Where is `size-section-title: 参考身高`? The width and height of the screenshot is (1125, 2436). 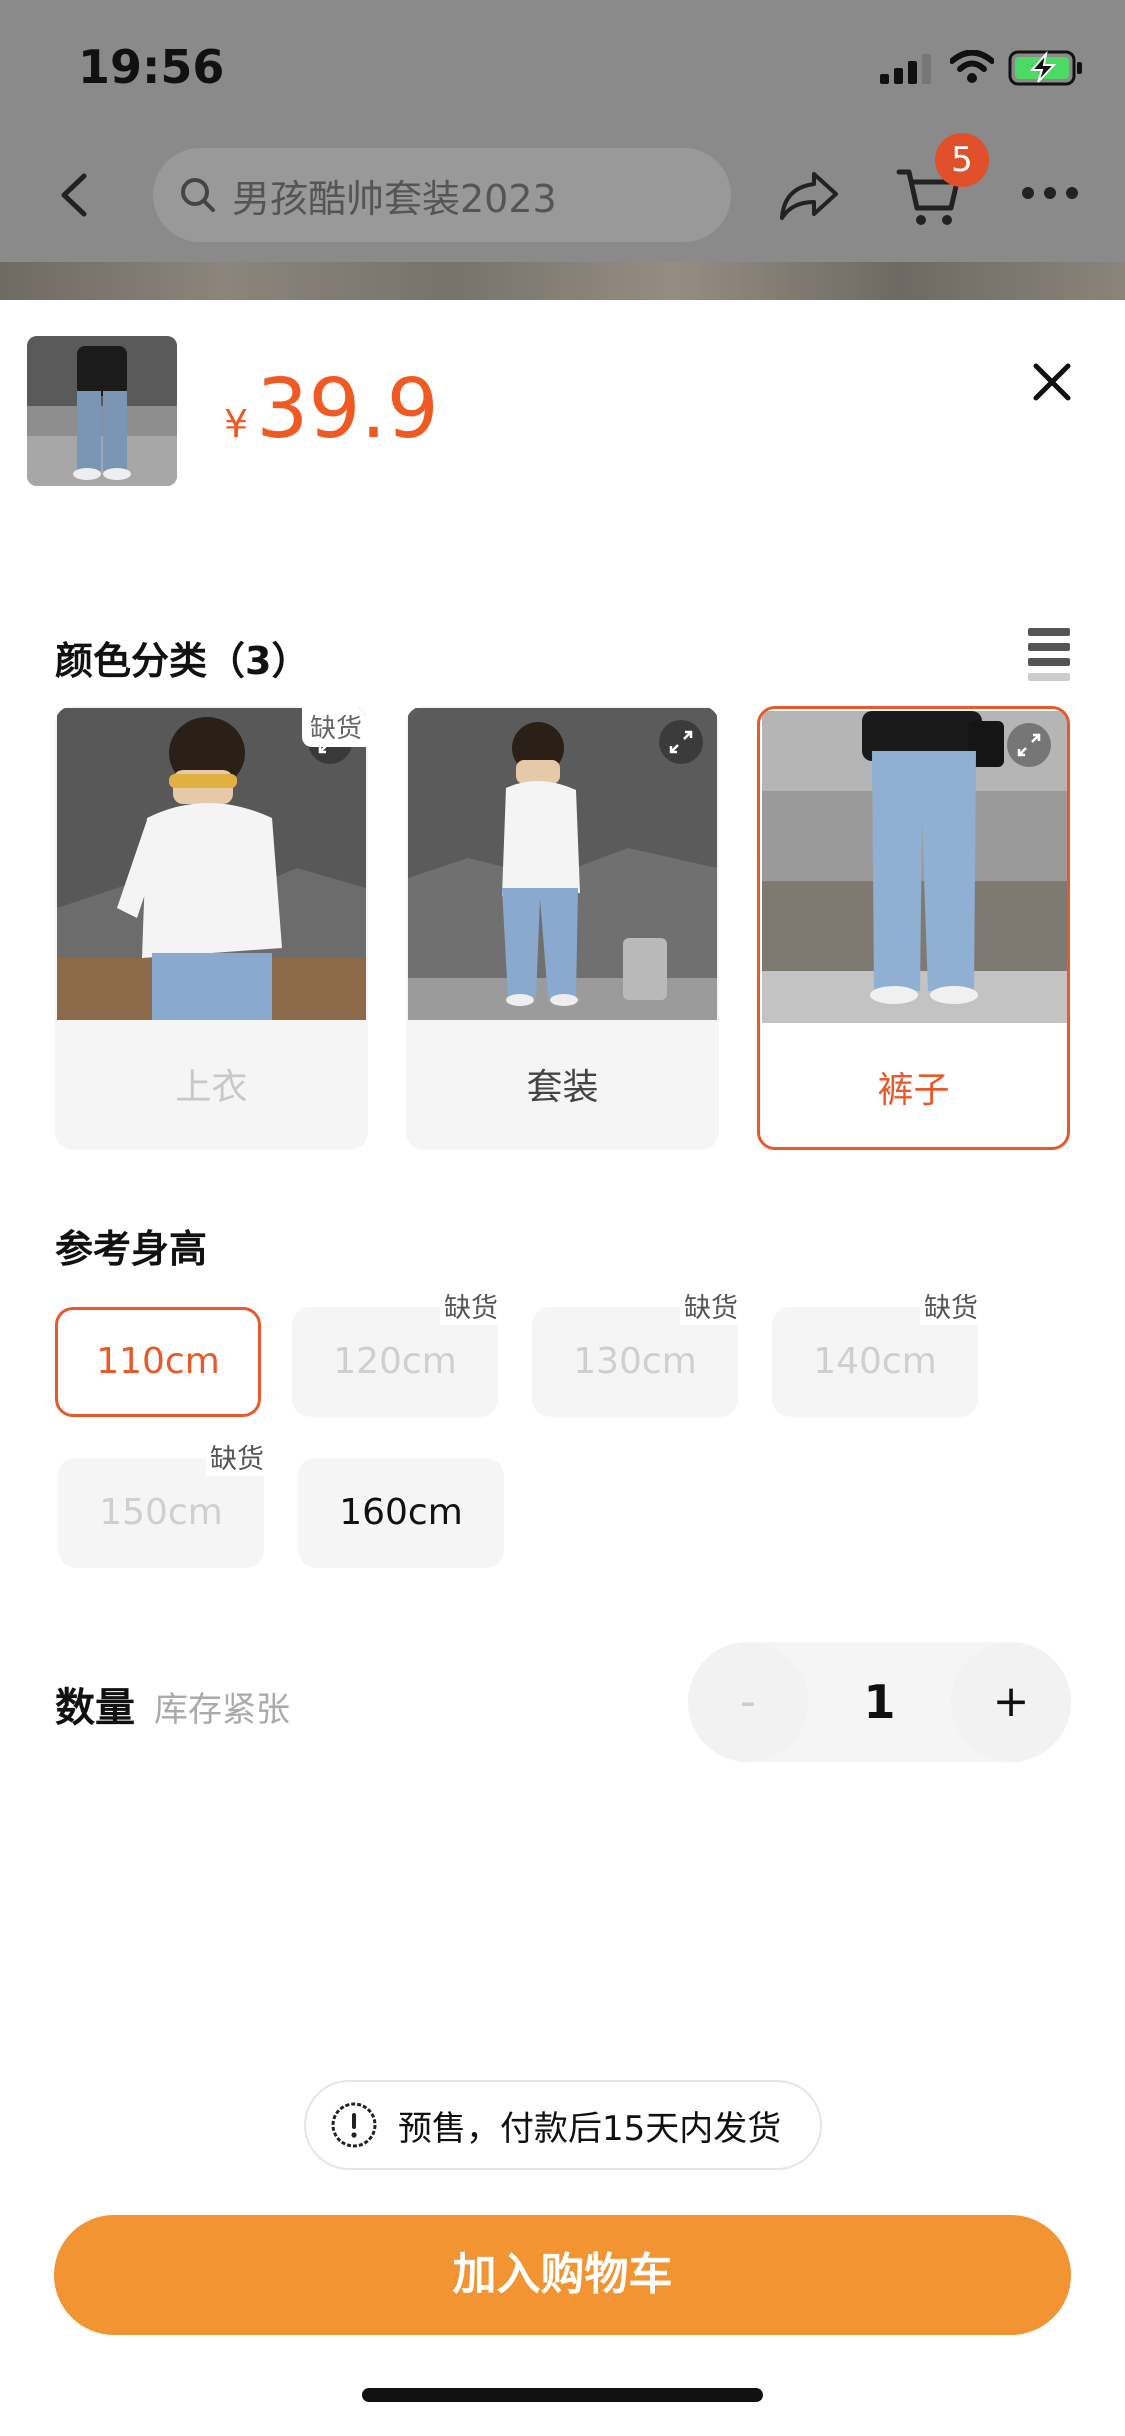
size-section-title: 参考身高 is located at coordinates (131, 1249).